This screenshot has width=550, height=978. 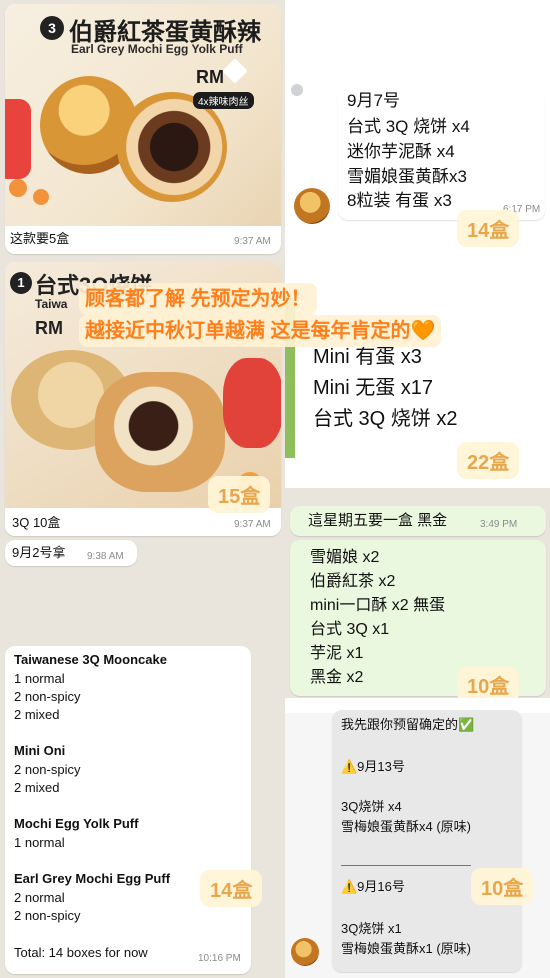 What do you see at coordinates (160, 432) in the screenshot?
I see `split-pastry-illustration` at bounding box center [160, 432].